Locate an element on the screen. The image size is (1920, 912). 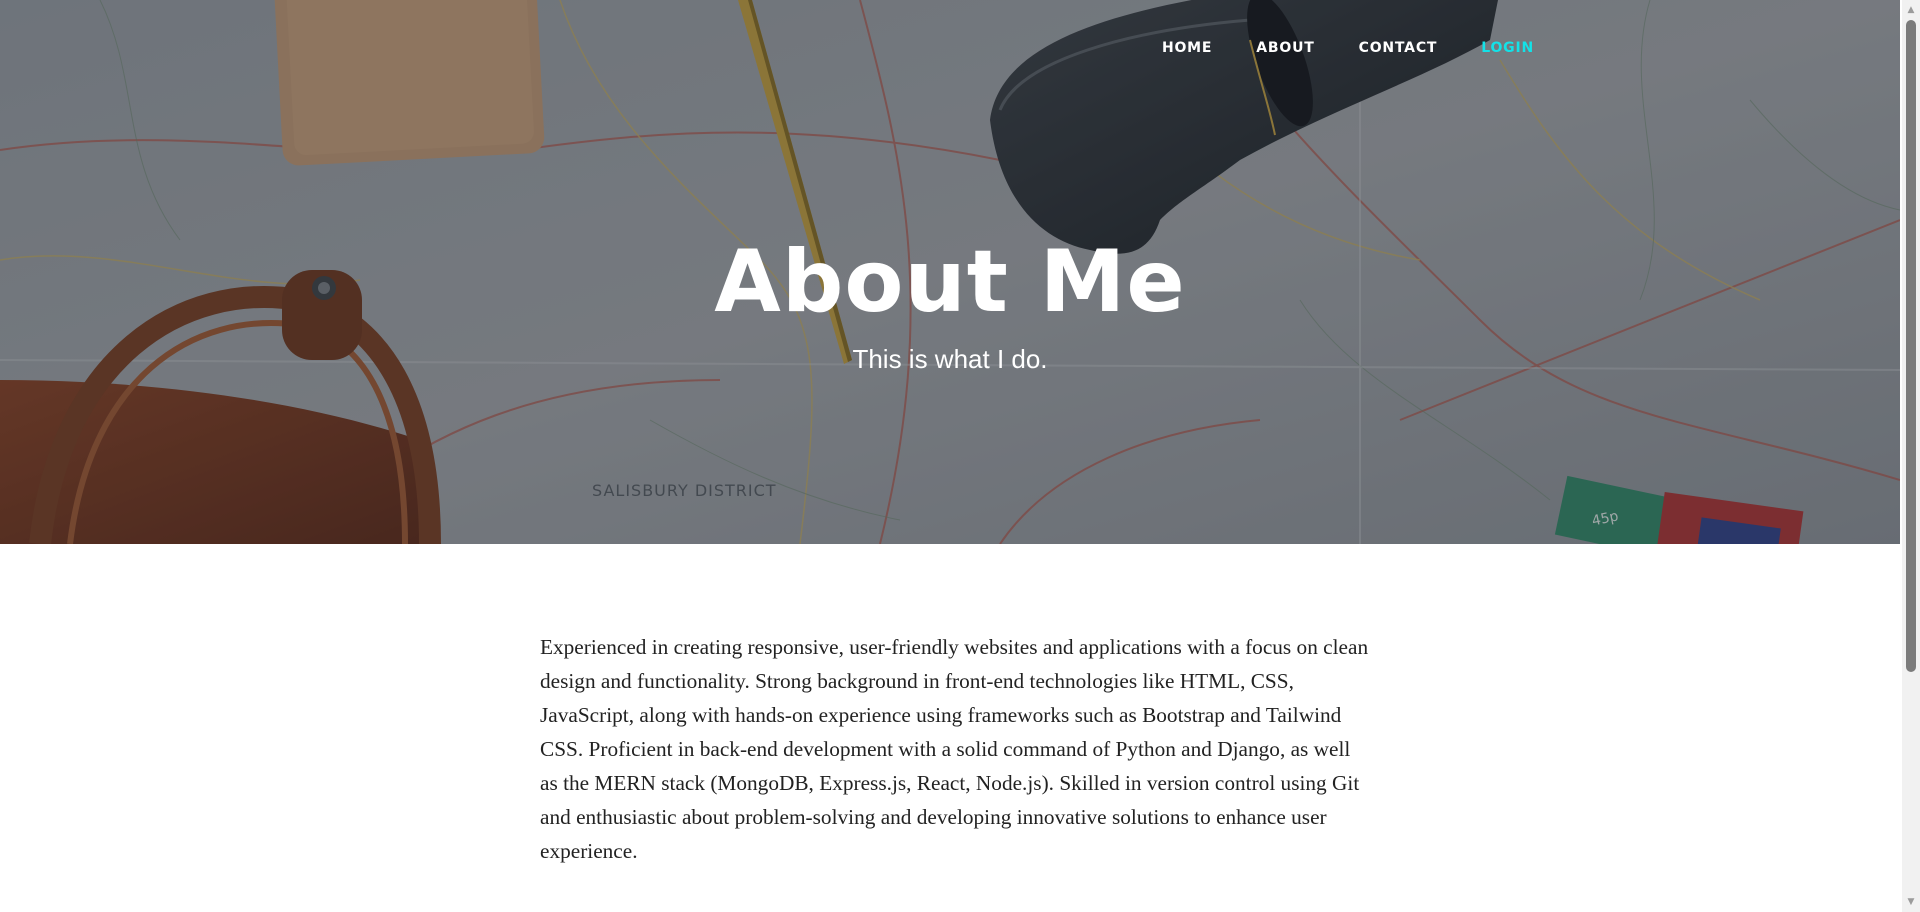
scroll-down-arrow-icon: ▼ is located at coordinates (1911, 902).